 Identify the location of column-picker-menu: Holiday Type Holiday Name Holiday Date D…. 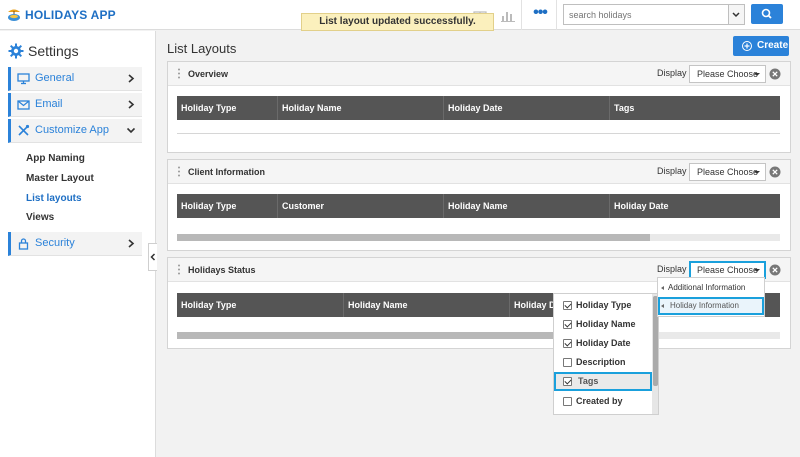
(606, 354).